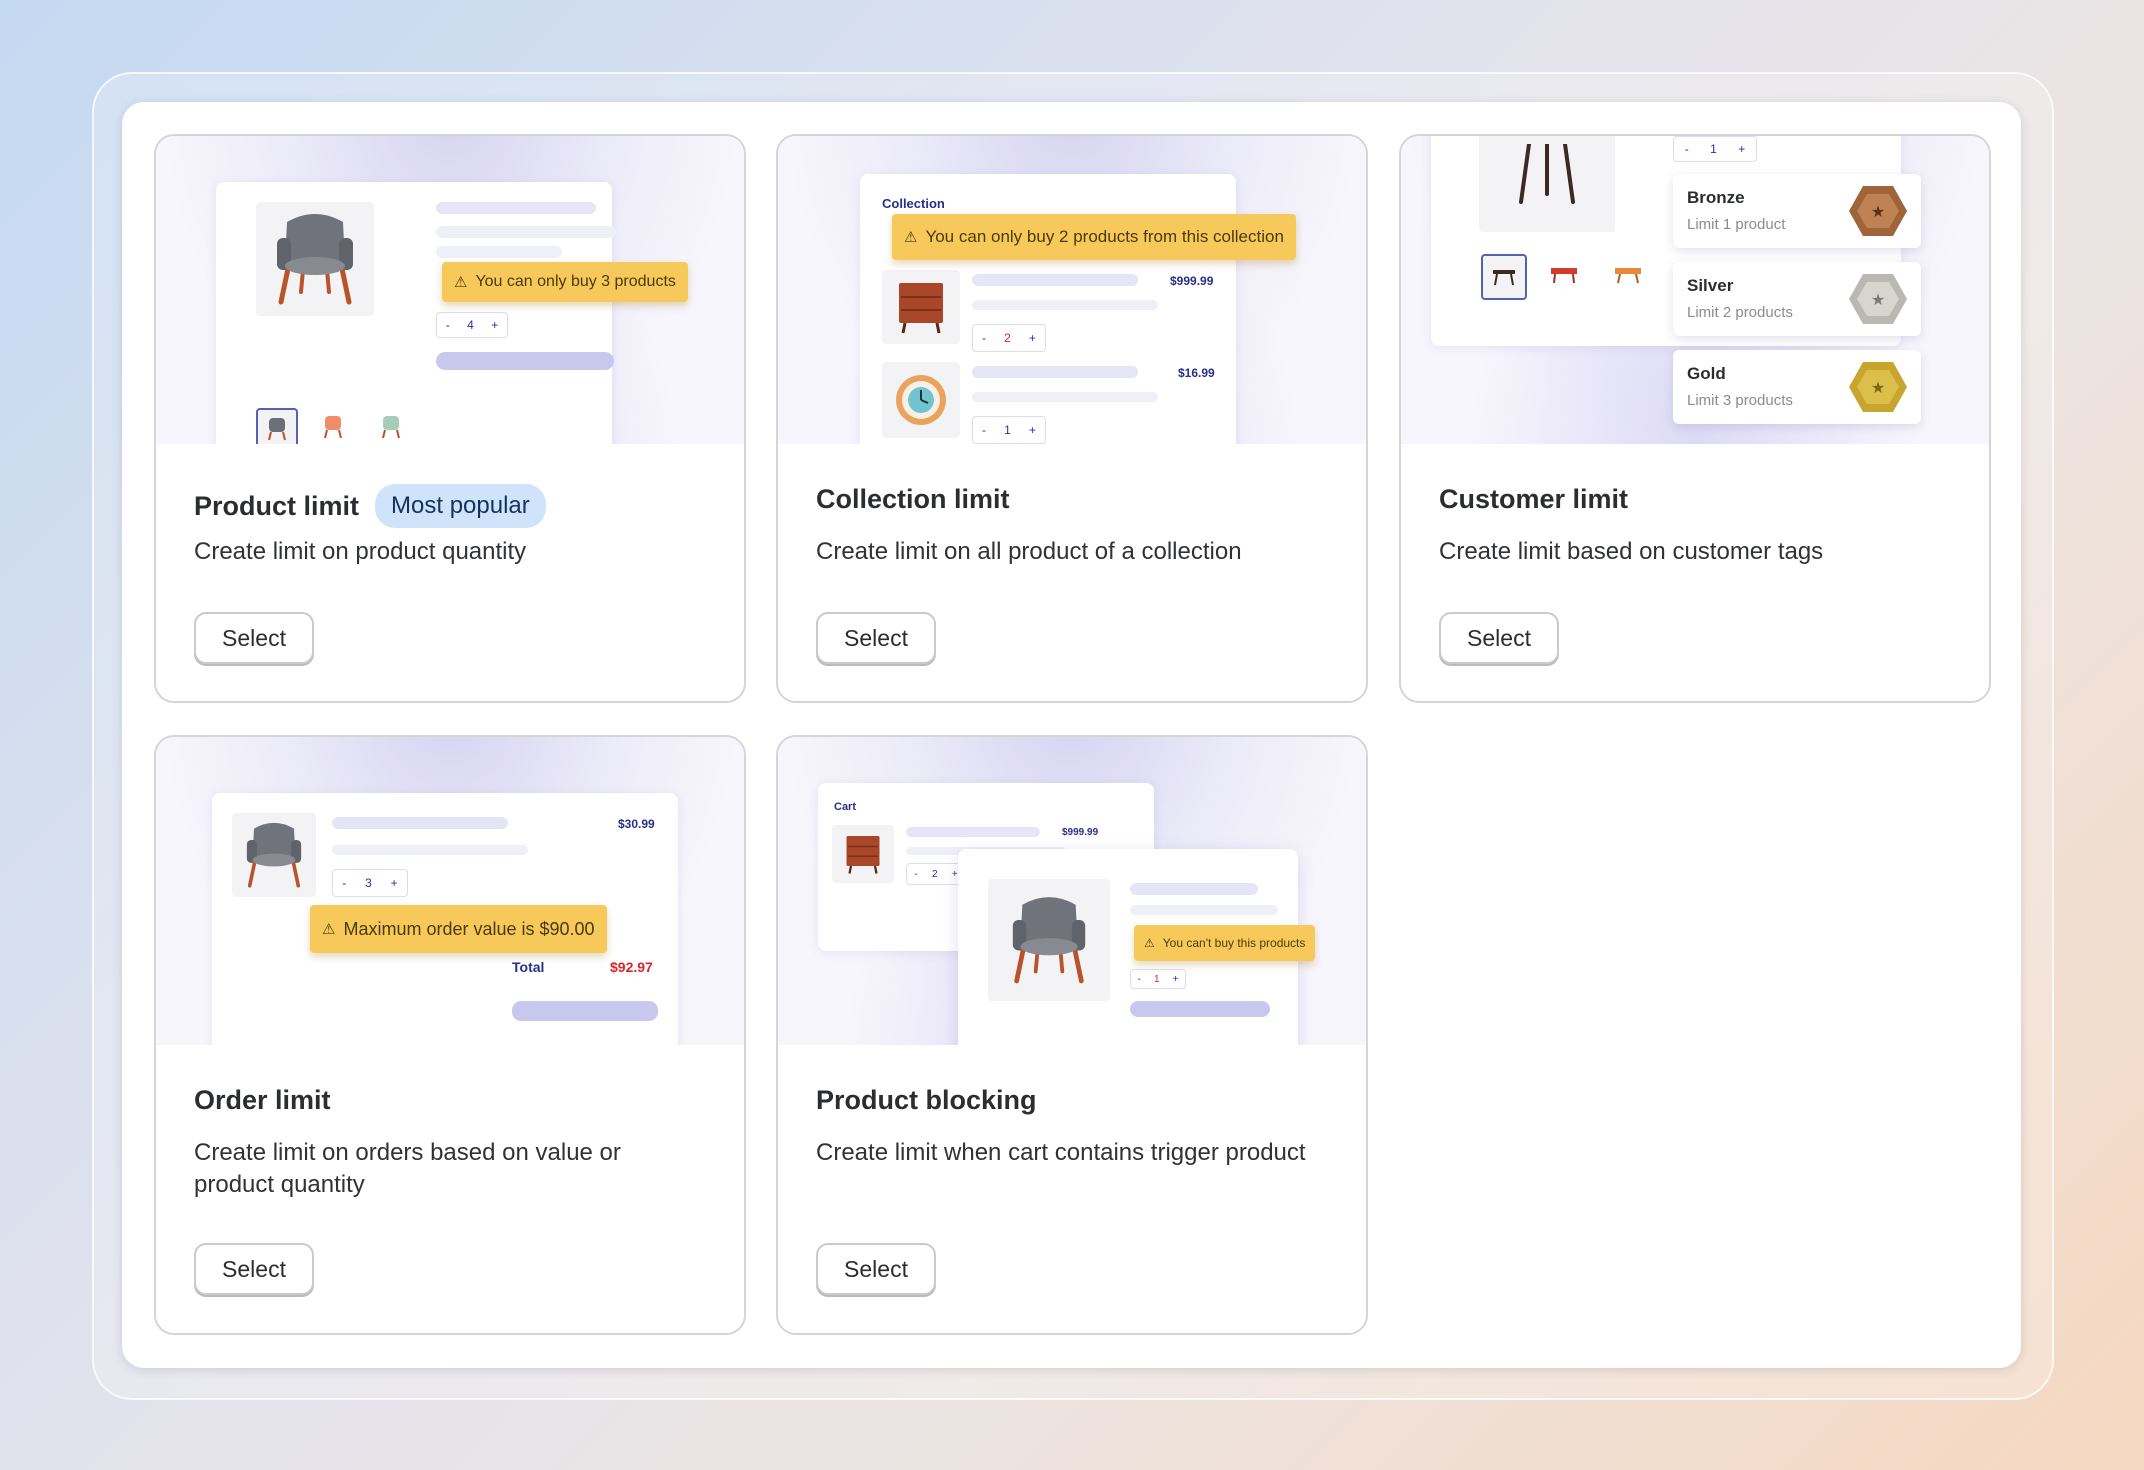 The height and width of the screenshot is (1470, 2144). I want to click on select-order-limit-button: Select, so click(254, 1269).